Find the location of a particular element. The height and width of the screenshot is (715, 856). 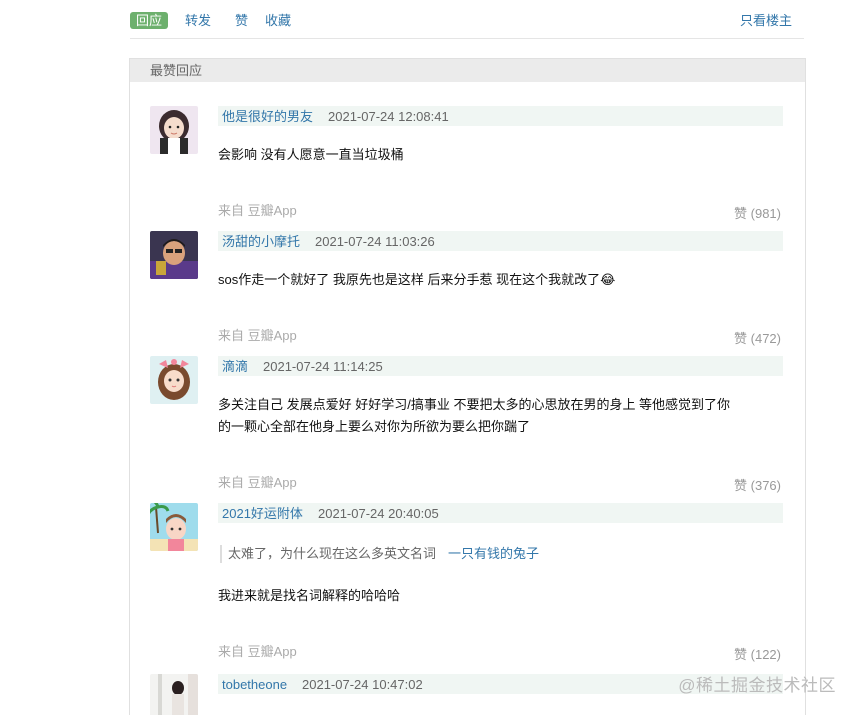

comment-meta: 他是很好的男友 2021-07-24 12:08:41 is located at coordinates (500, 116).